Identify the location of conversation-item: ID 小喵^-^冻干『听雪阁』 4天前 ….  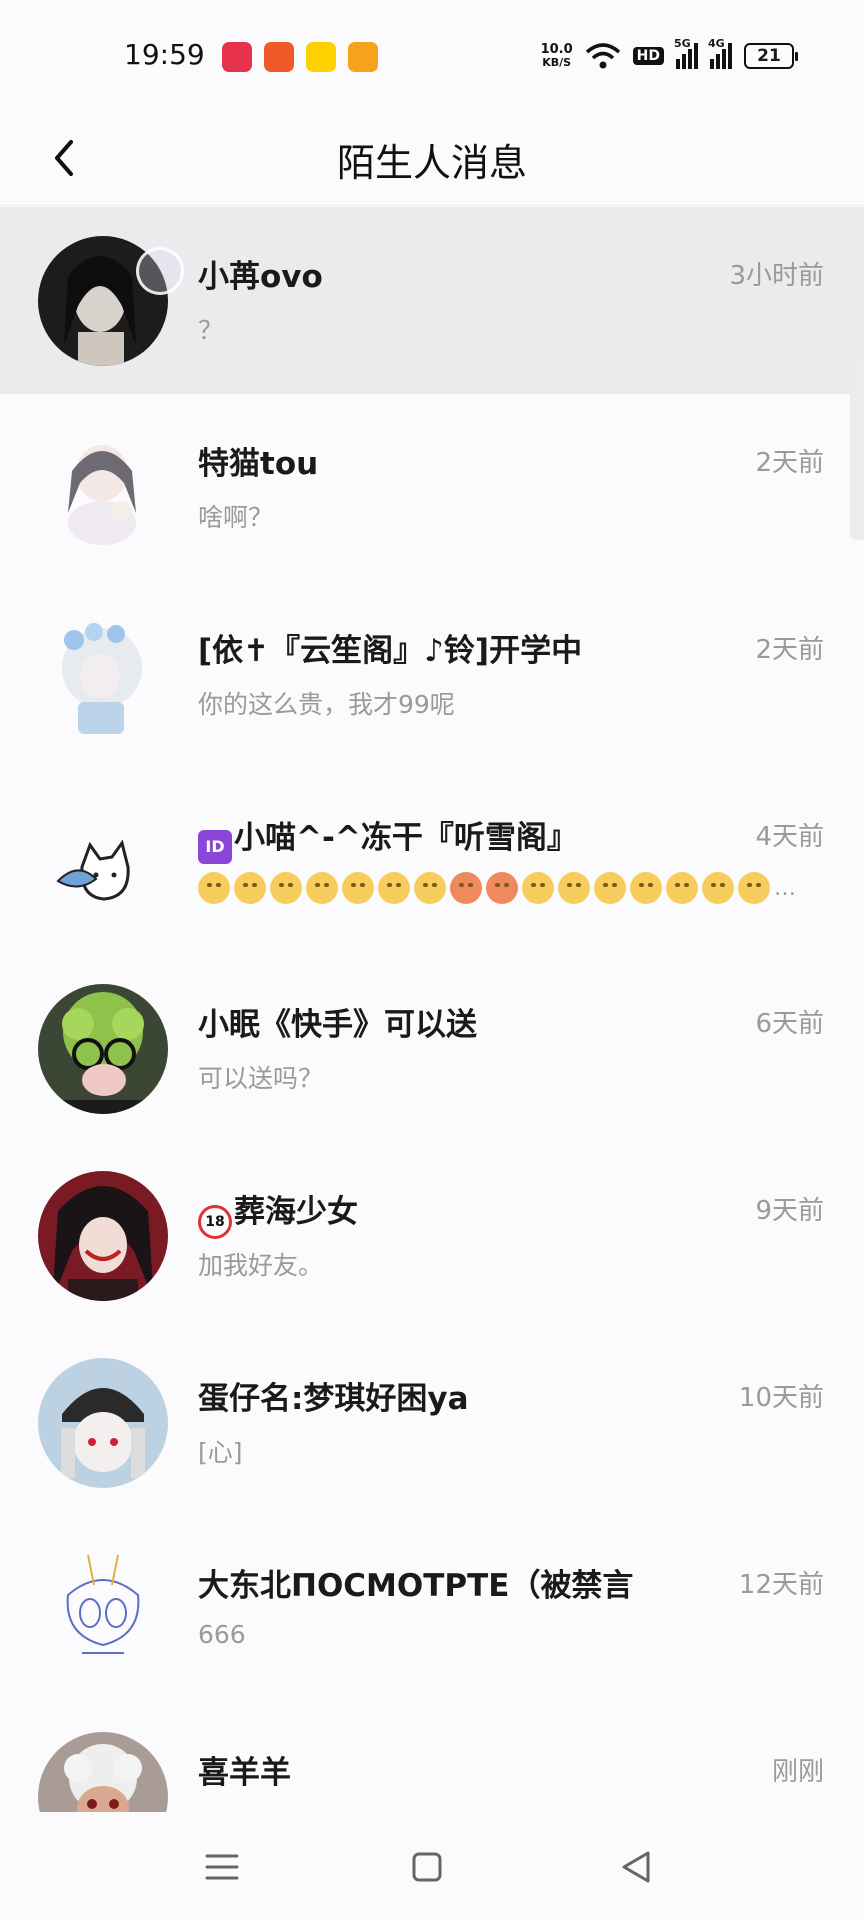
(432, 861).